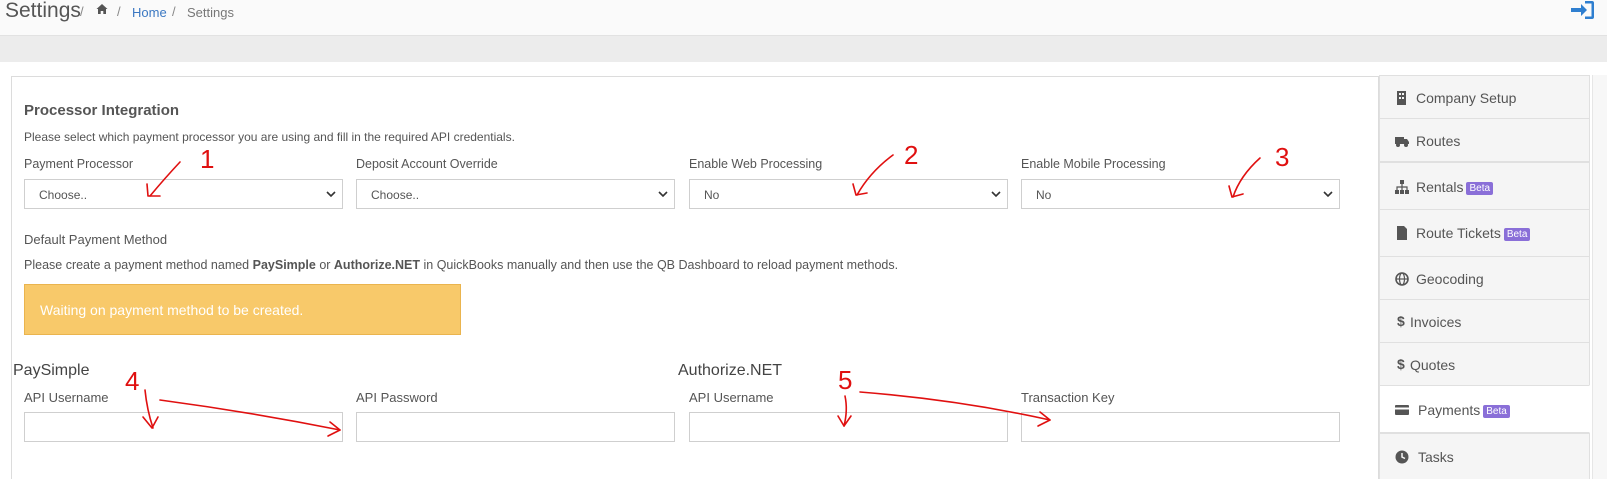 The width and height of the screenshot is (1607, 479). I want to click on paysimple-password-input, so click(515, 427).